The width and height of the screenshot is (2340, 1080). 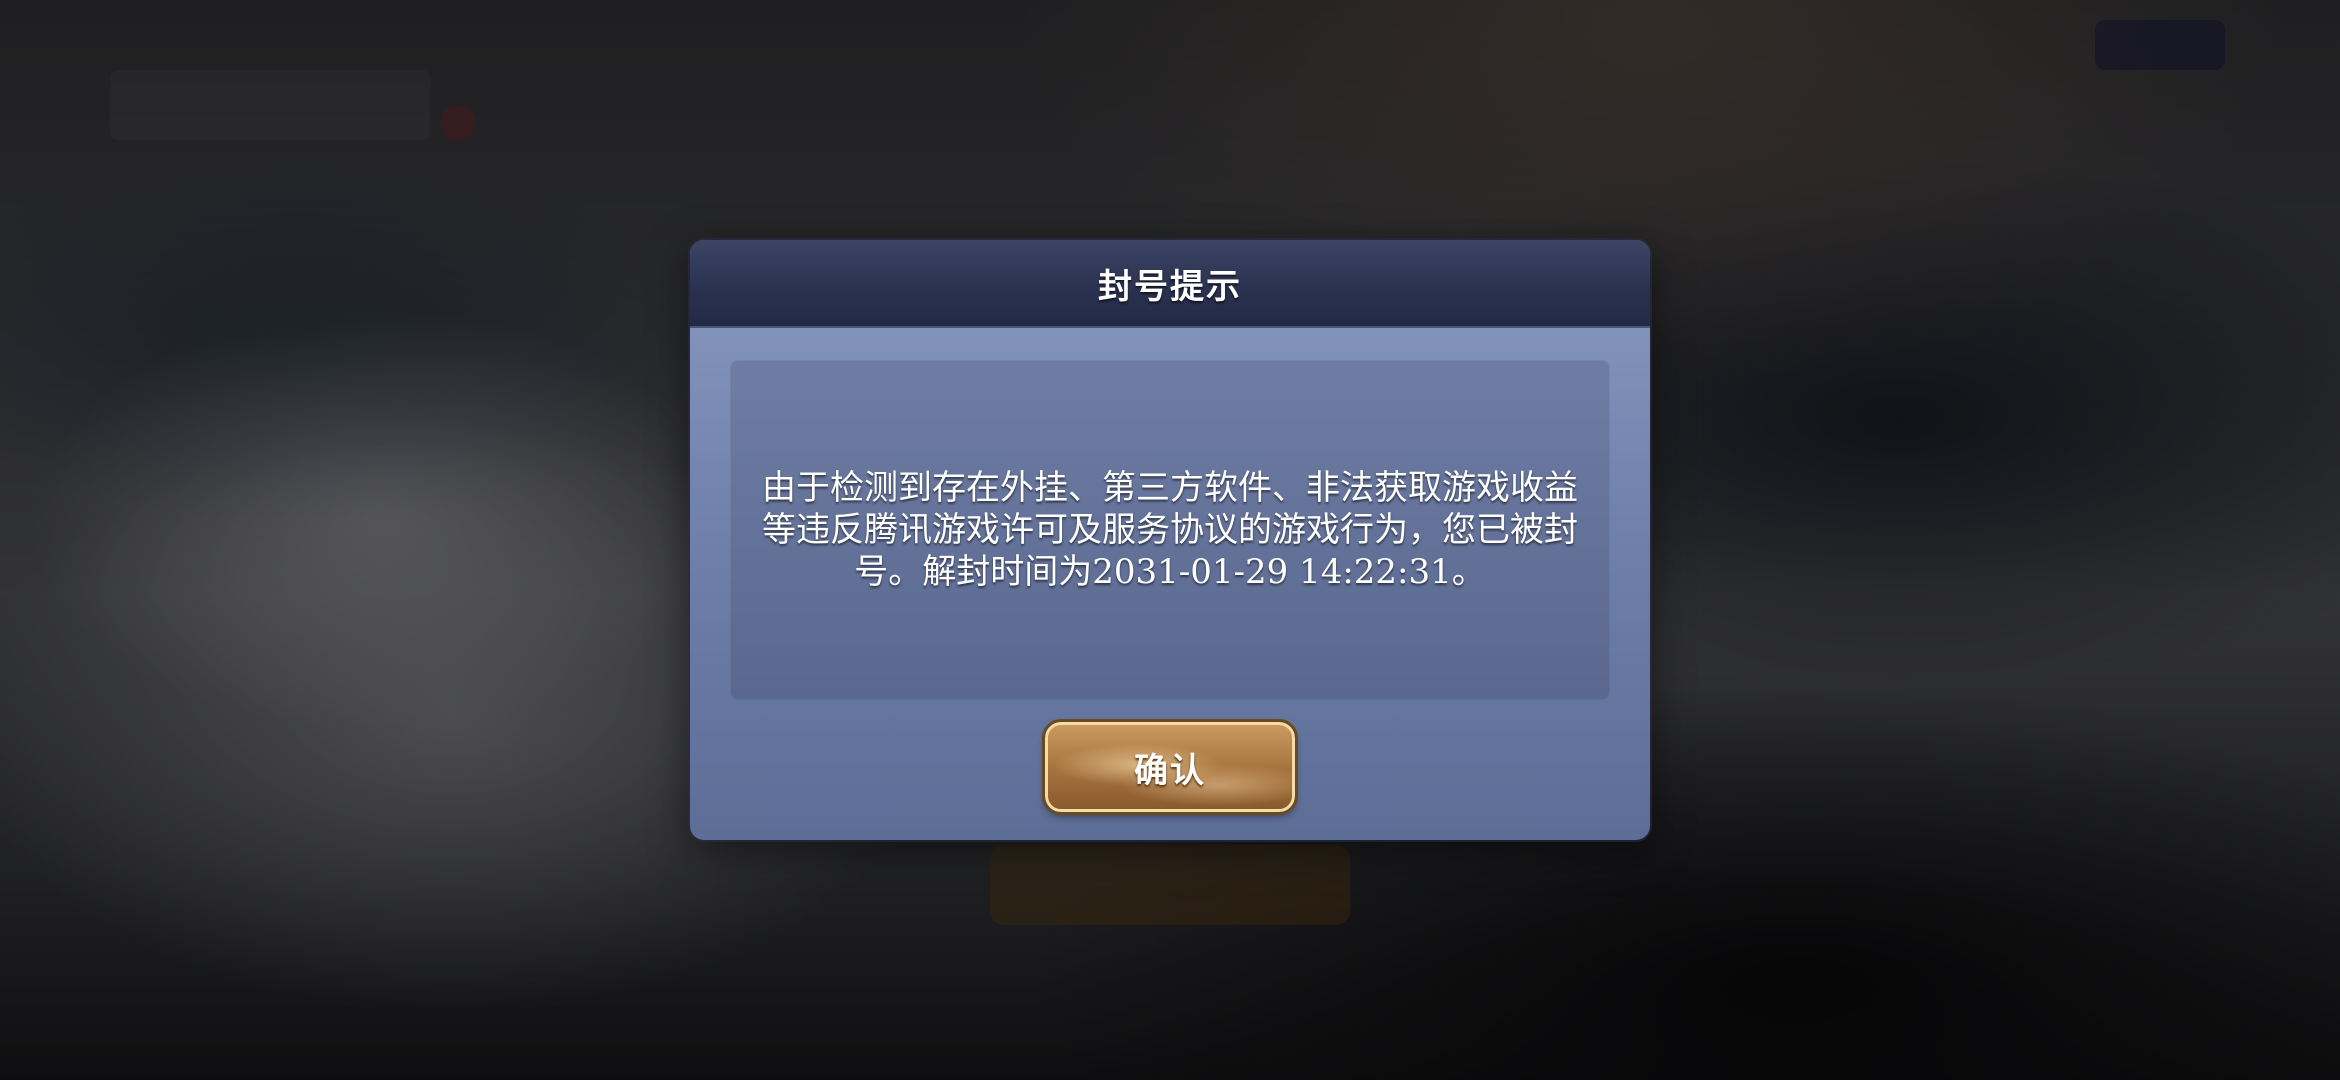 I want to click on confirm-button: 确认, so click(x=1170, y=767).